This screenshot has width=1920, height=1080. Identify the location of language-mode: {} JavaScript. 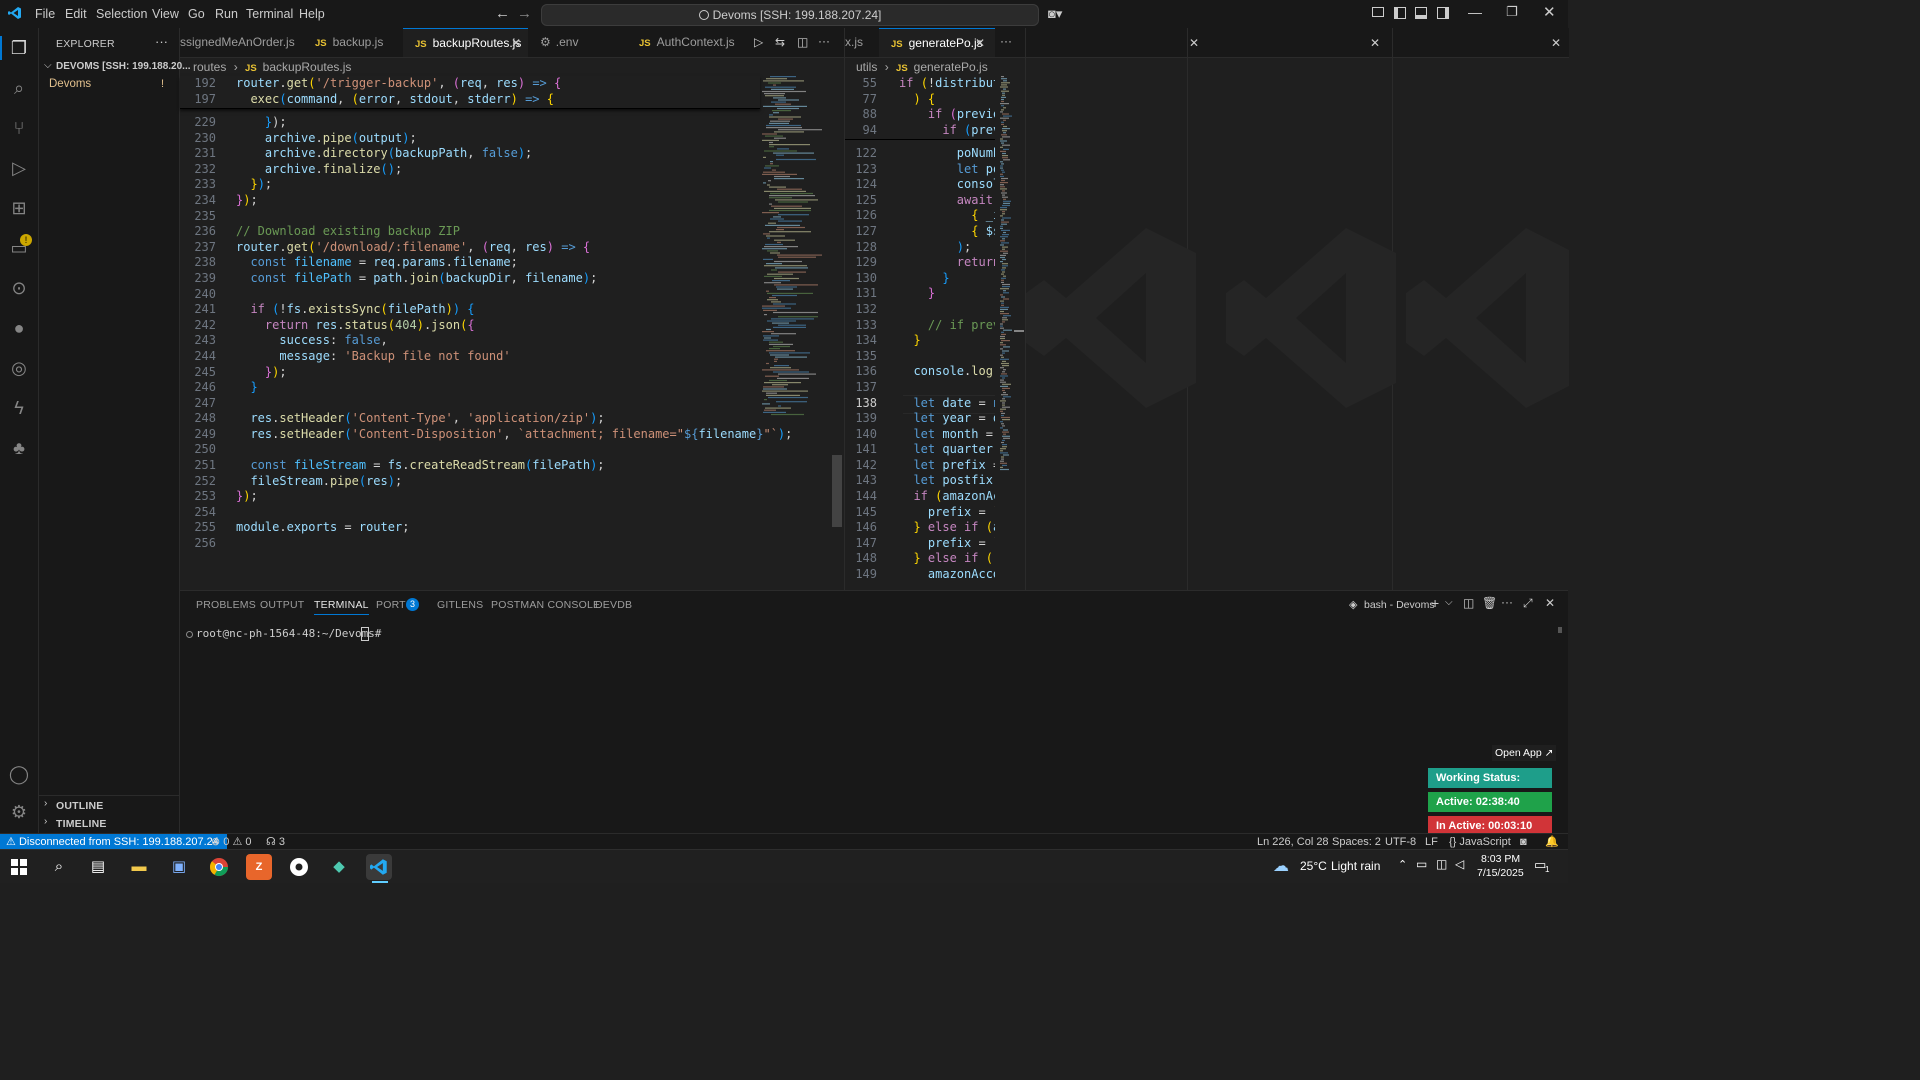
(1480, 842).